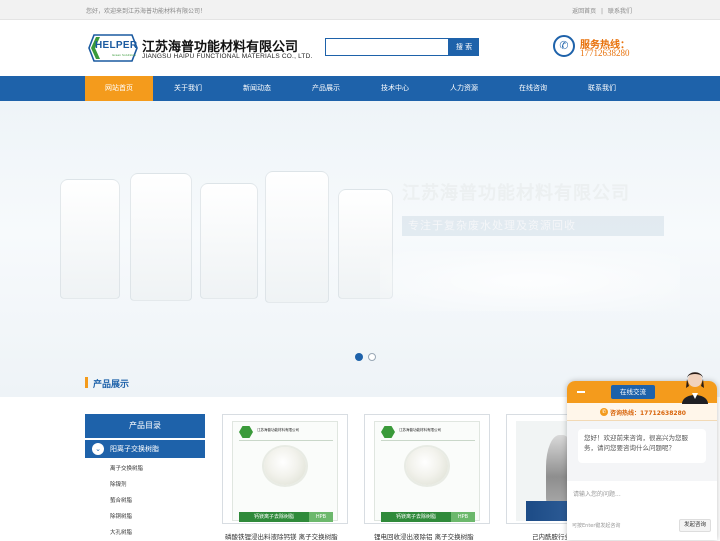 Image resolution: width=720 pixels, height=541 pixels. I want to click on category-item: 除镍剂, so click(118, 484).